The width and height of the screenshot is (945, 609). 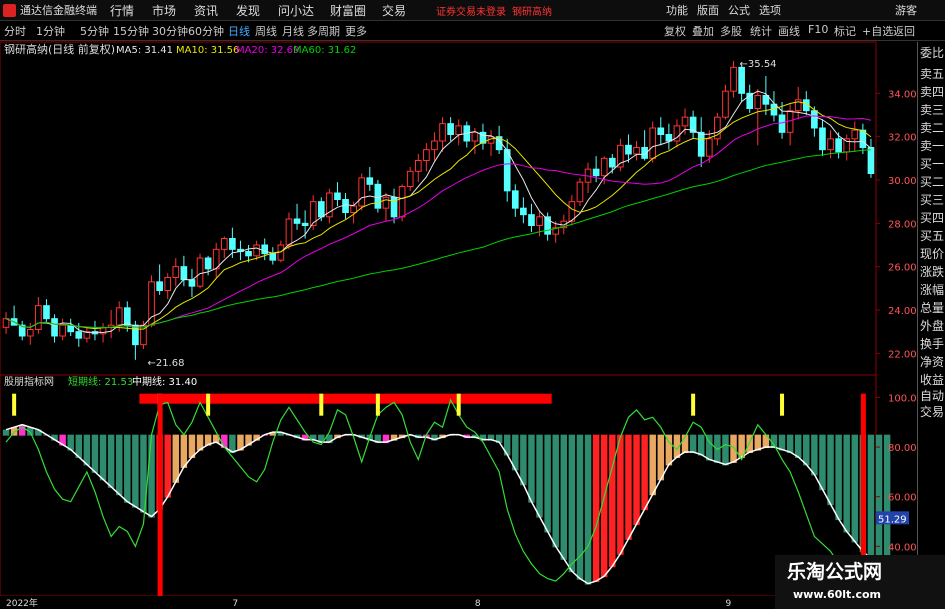 What do you see at coordinates (438, 602) in the screenshot?
I see `date-axis-bg` at bounding box center [438, 602].